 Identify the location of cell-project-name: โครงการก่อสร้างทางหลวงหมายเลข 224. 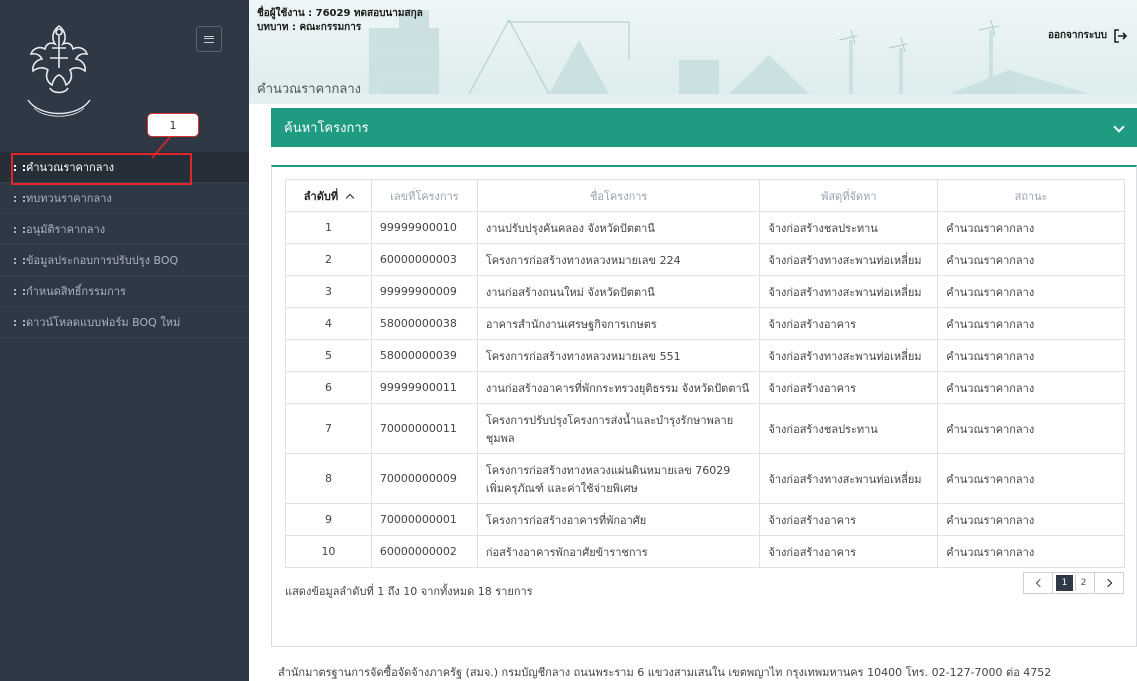
(618, 259).